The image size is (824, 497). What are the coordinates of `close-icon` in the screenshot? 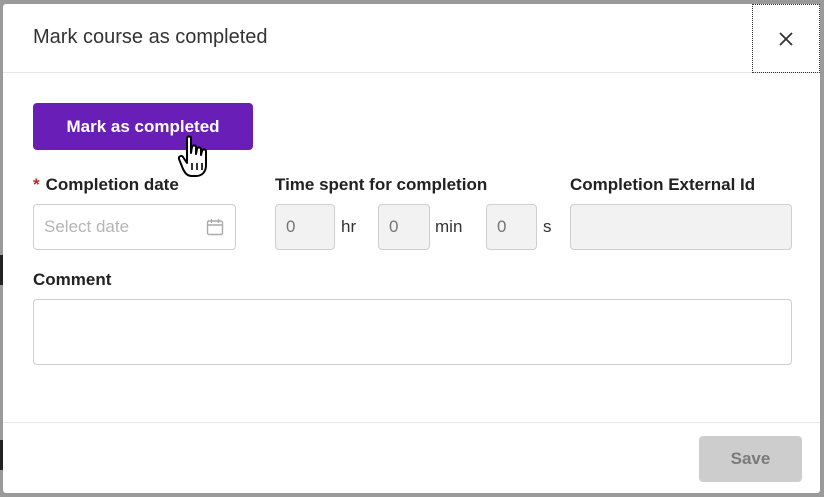 It's located at (786, 38).